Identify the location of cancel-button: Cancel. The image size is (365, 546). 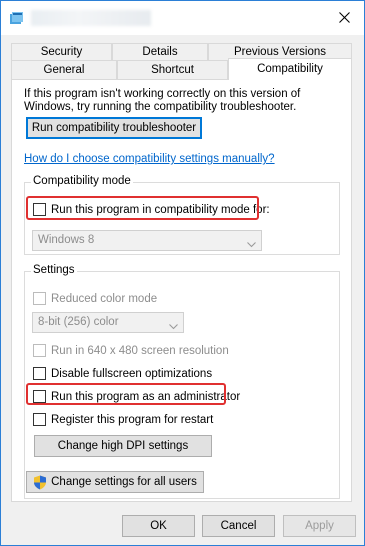
(238, 526).